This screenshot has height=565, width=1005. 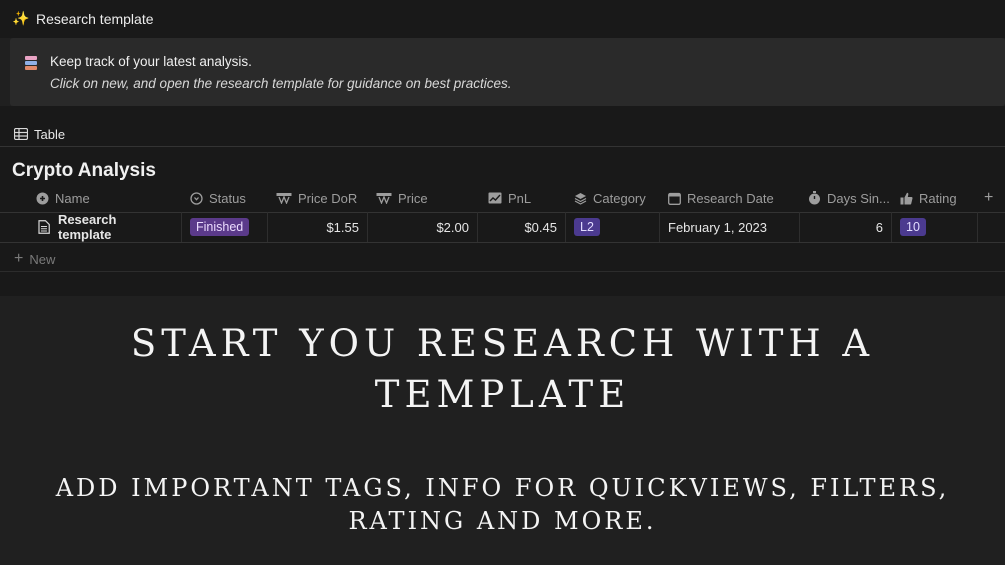 I want to click on column-label: PnL, so click(x=520, y=198).